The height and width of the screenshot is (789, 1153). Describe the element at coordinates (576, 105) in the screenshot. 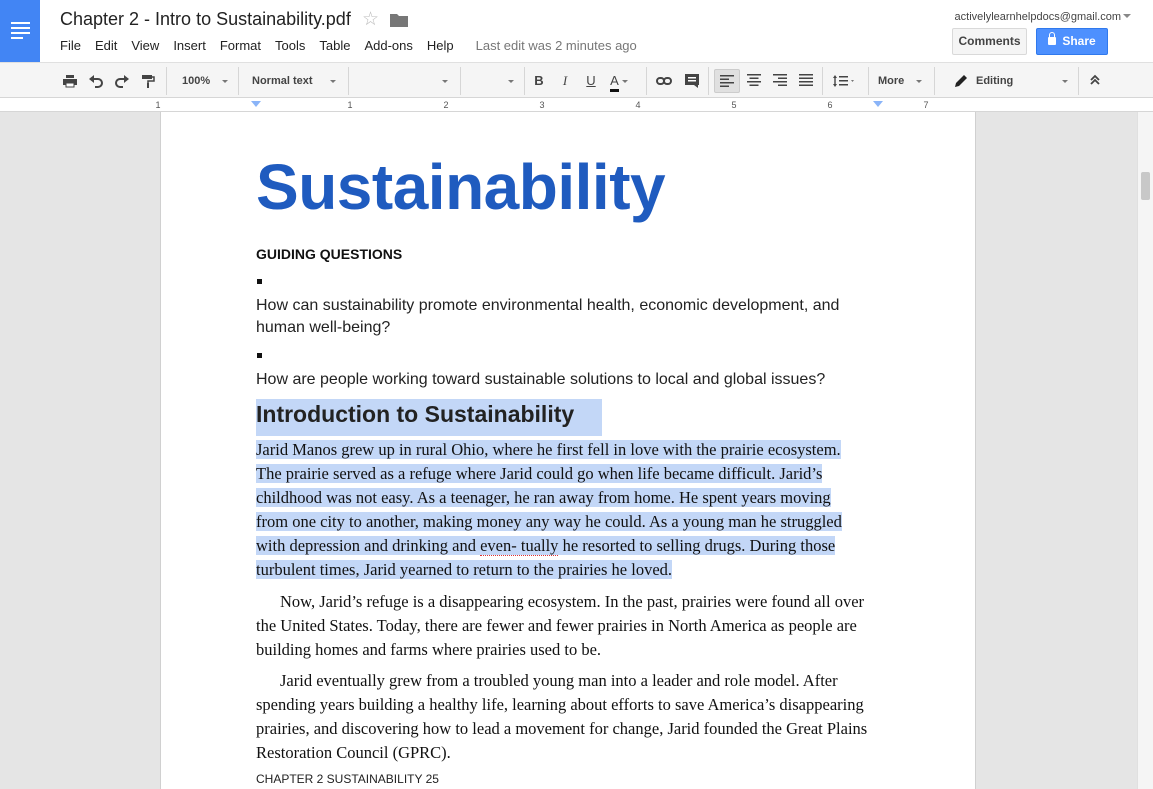

I see `ruler: 1 1 2 3 4 5 6 7` at that location.